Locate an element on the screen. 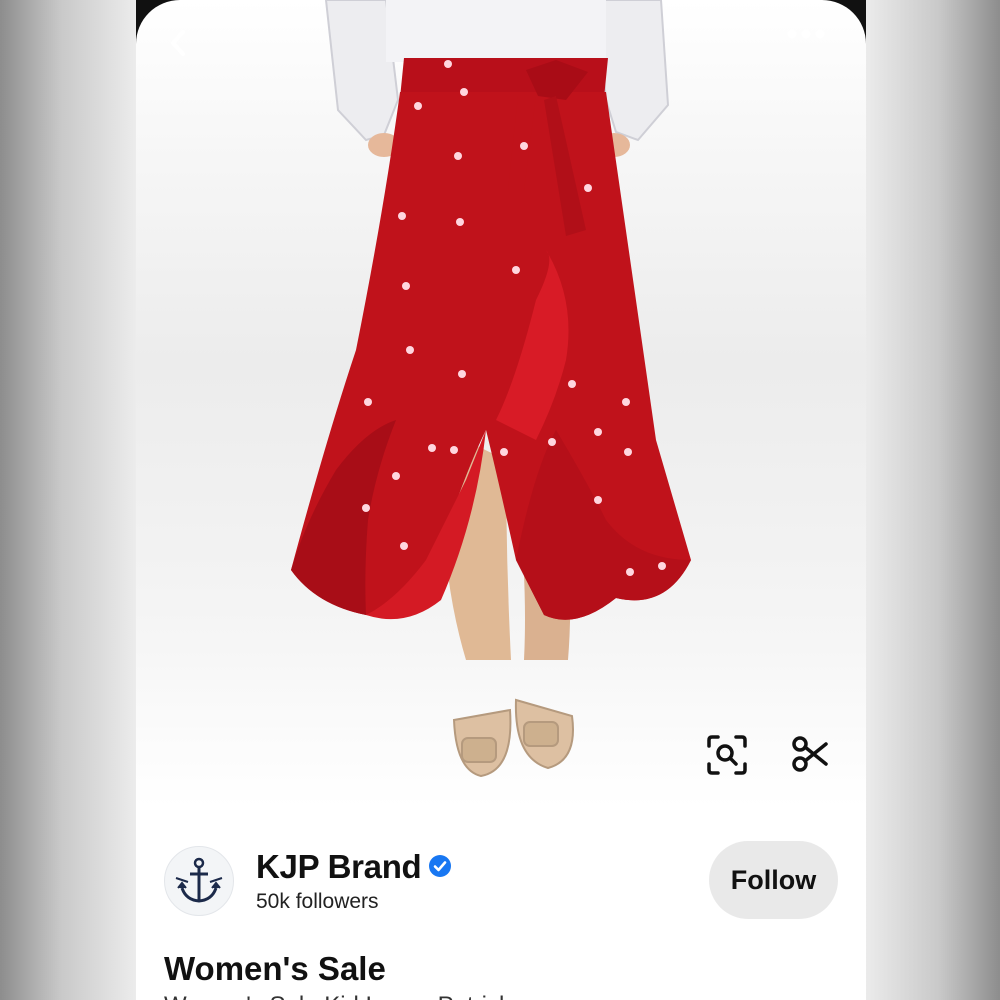 This screenshot has height=1000, width=1000. verified-badge-icon is located at coordinates (440, 866).